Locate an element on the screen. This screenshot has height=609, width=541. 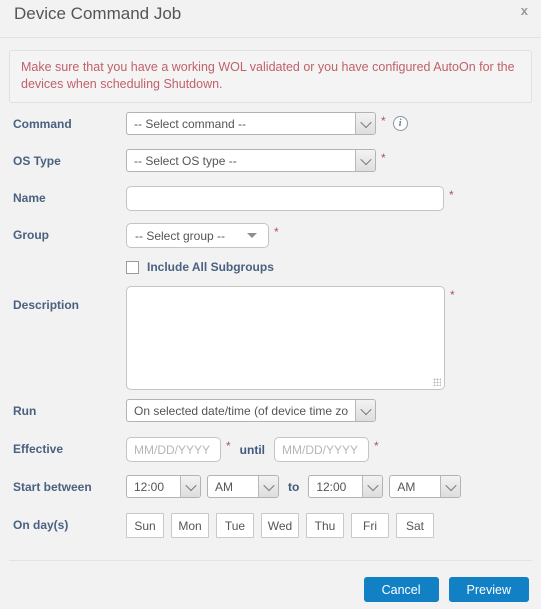
effective-from-date-input is located at coordinates (173, 449).